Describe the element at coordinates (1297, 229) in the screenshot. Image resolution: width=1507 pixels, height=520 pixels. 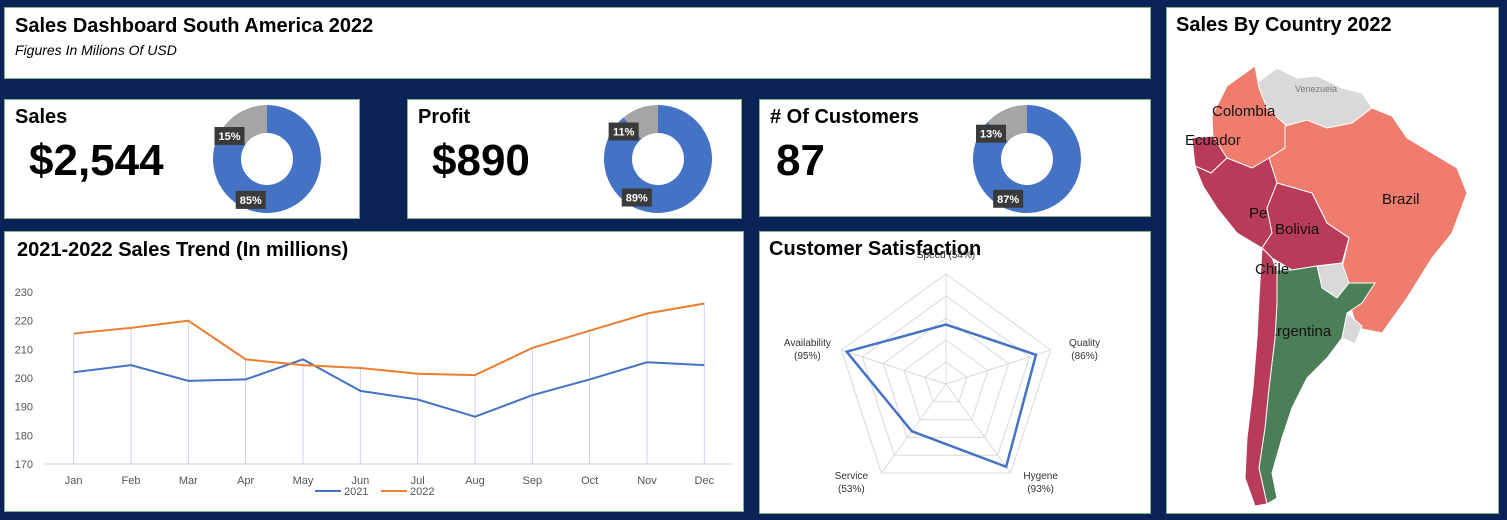
I see `map-label-bolivia: Bolivia` at that location.